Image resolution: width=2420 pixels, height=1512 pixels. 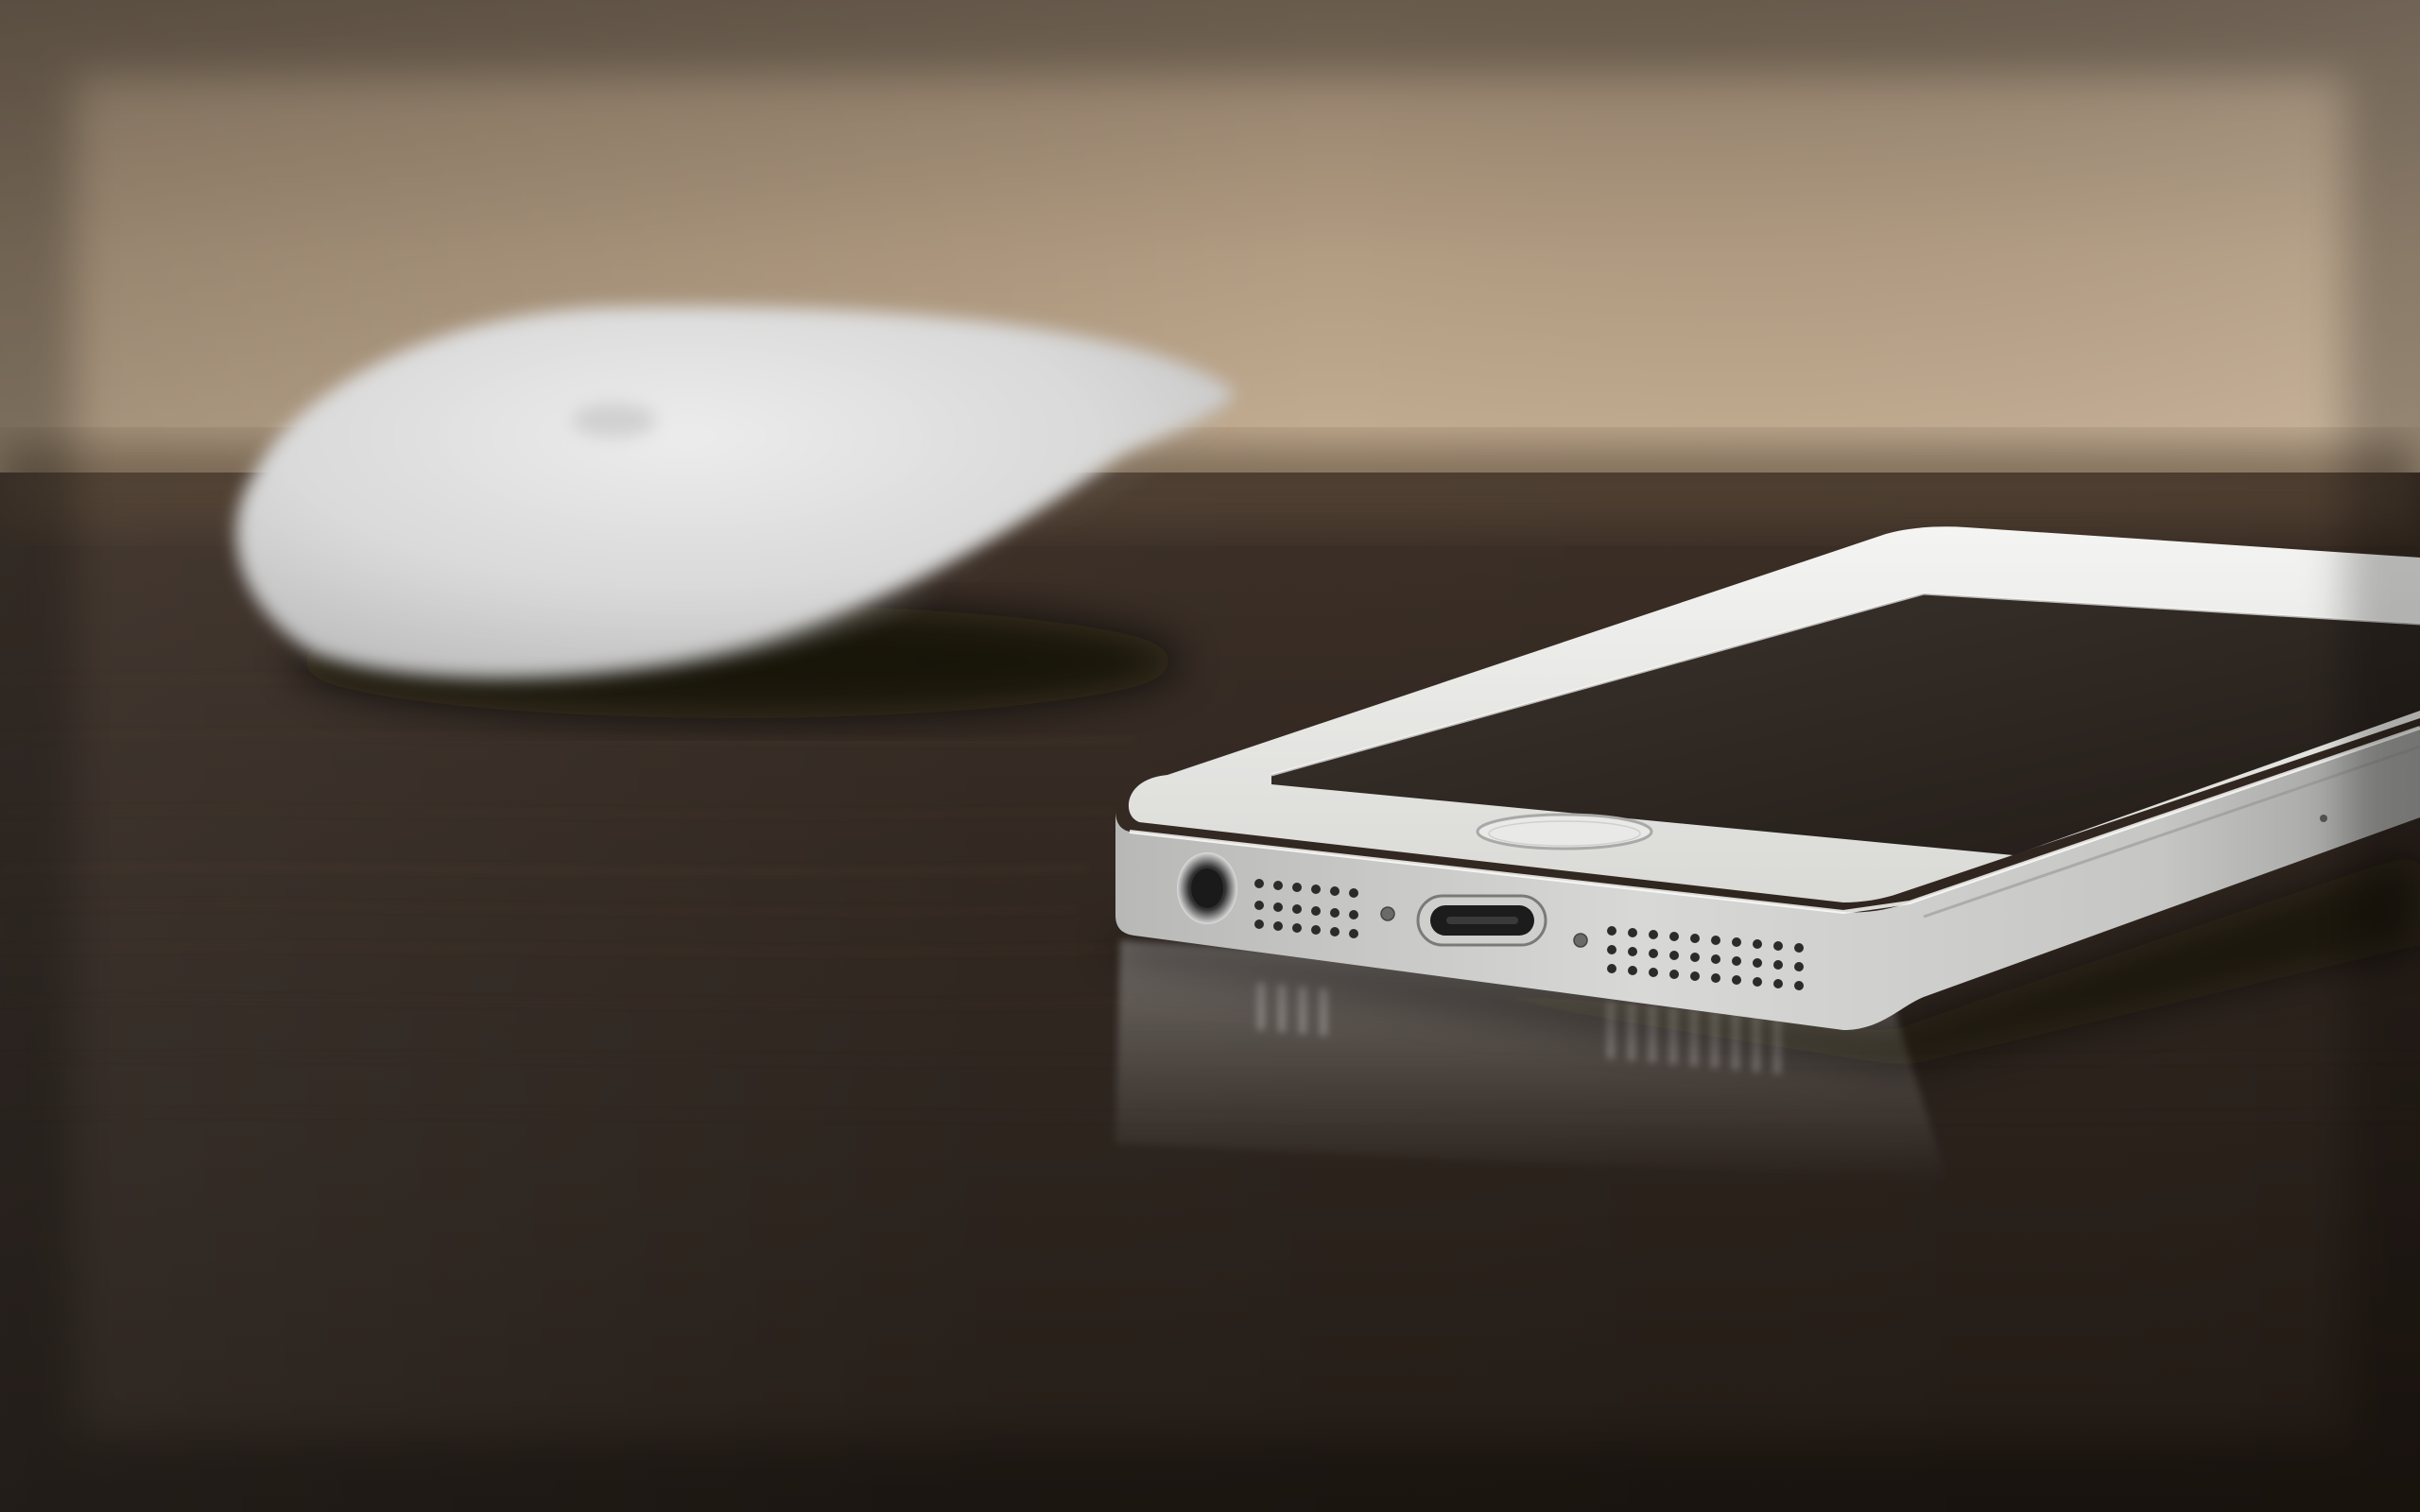 What do you see at coordinates (2323, 818) in the screenshot?
I see `side-microphone` at bounding box center [2323, 818].